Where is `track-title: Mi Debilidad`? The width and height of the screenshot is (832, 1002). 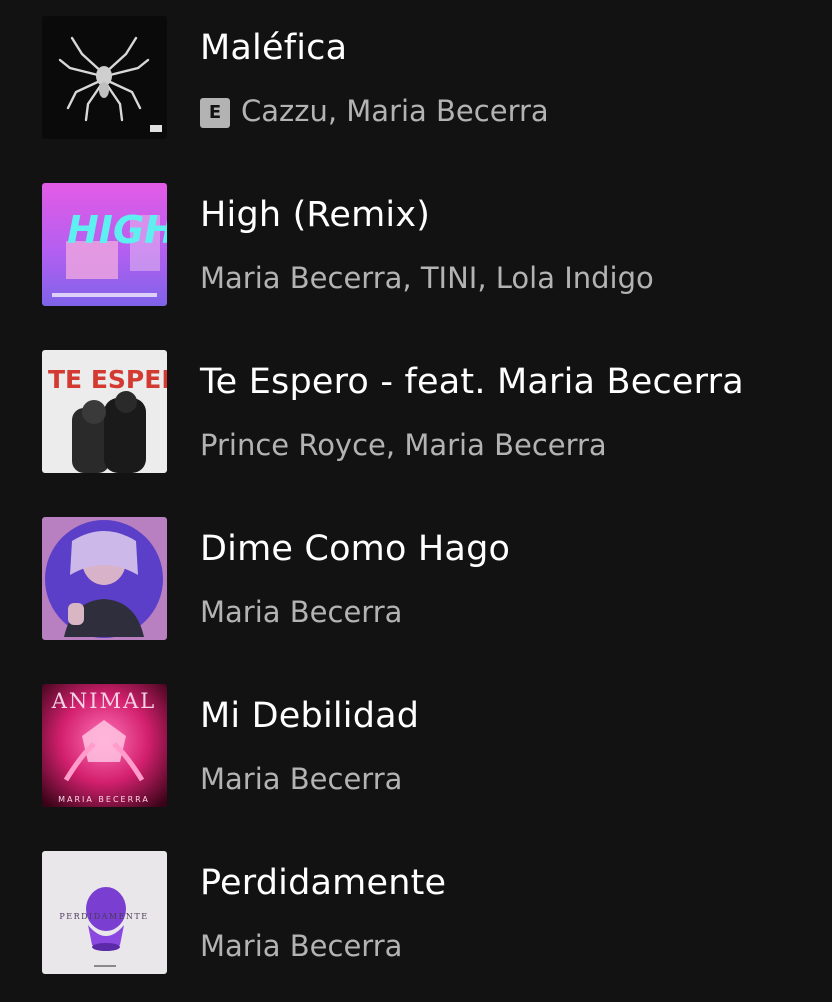 track-title: Mi Debilidad is located at coordinates (310, 716).